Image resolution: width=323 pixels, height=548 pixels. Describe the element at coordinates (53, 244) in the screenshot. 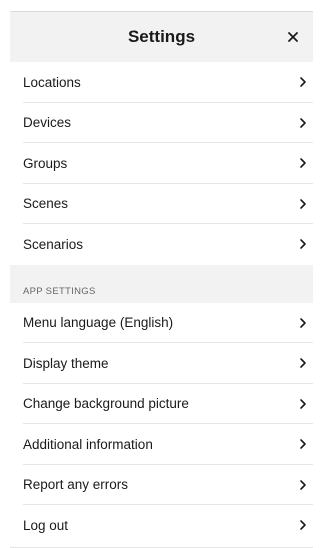

I see `settings-item-label: Scenarios` at that location.